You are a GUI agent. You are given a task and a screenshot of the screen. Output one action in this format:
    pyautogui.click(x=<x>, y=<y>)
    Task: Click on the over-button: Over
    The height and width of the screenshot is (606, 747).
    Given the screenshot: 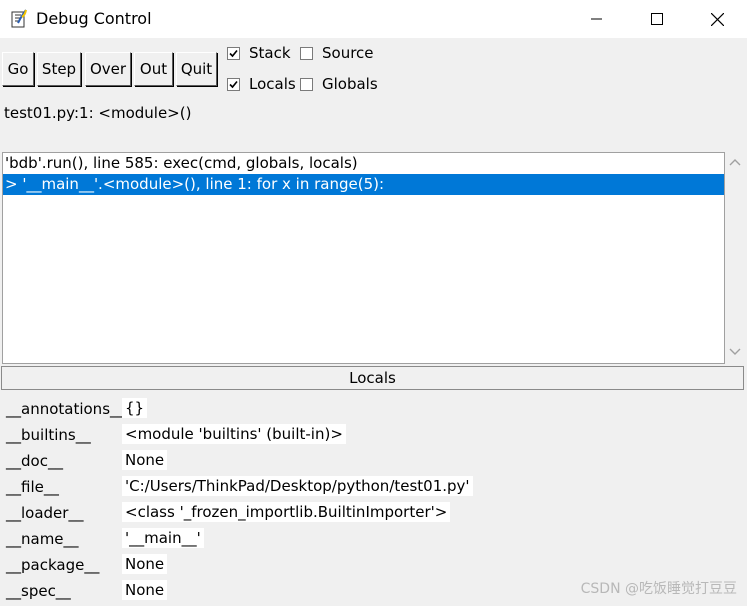 What is the action you would take?
    pyautogui.click(x=108, y=69)
    